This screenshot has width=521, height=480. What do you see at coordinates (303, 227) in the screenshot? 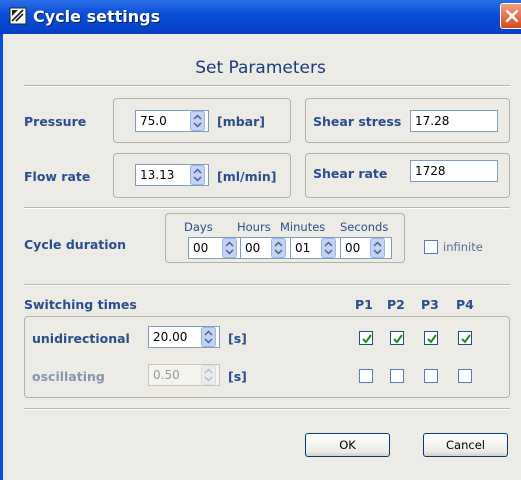
I see `minutes-label: Minutes` at bounding box center [303, 227].